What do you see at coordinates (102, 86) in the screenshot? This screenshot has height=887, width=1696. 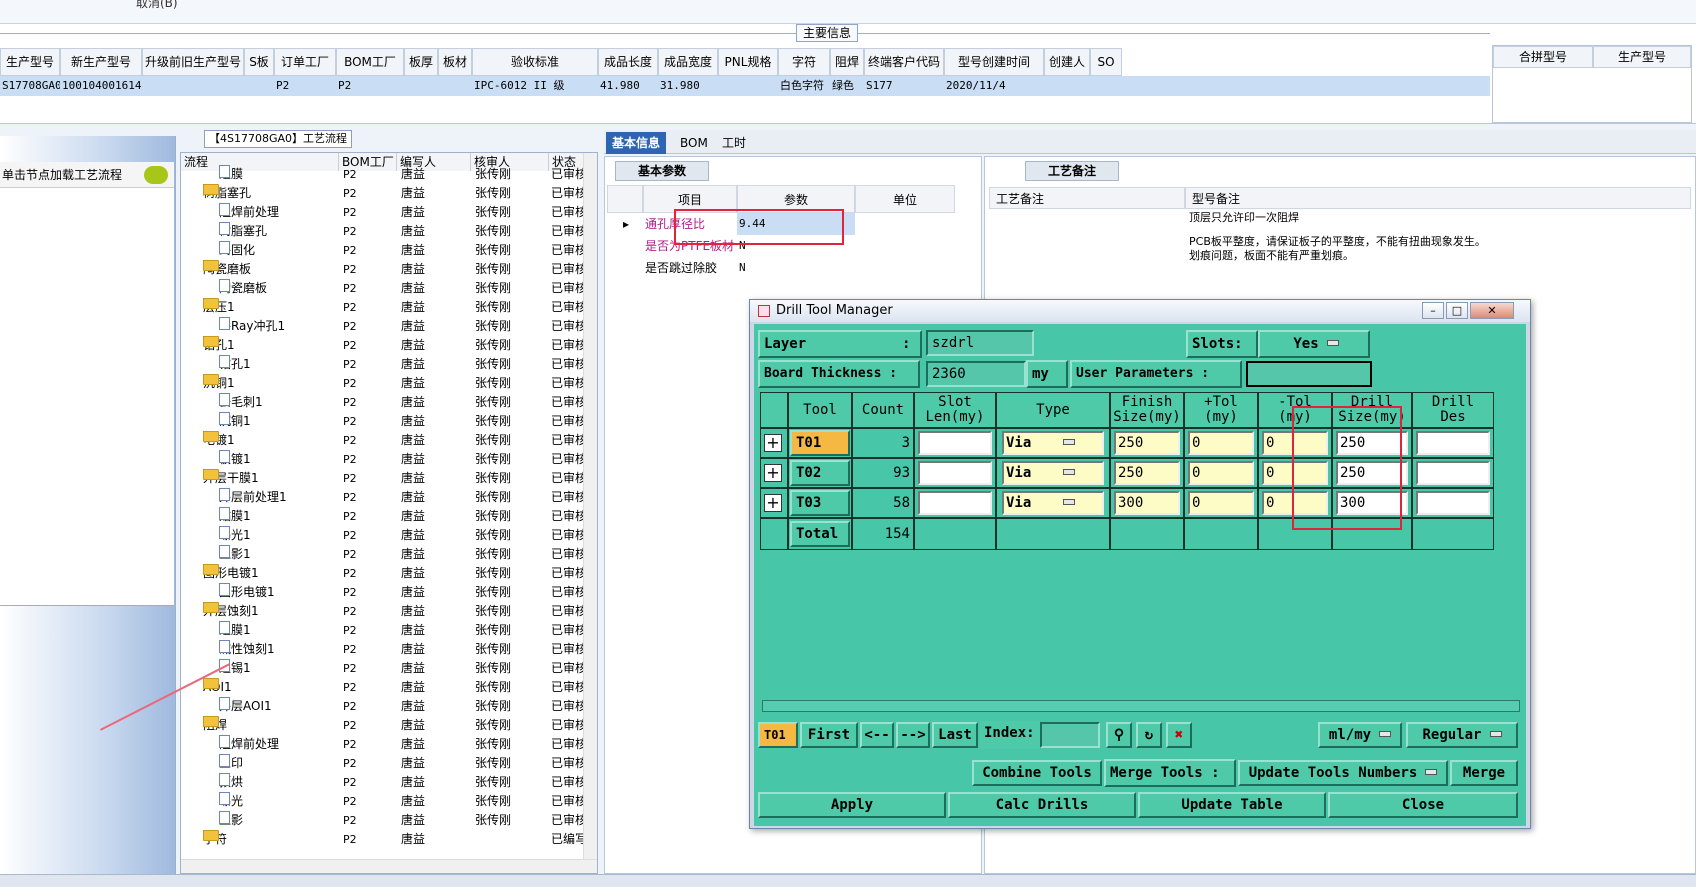 I see `main-info-cell: 10010400161489` at bounding box center [102, 86].